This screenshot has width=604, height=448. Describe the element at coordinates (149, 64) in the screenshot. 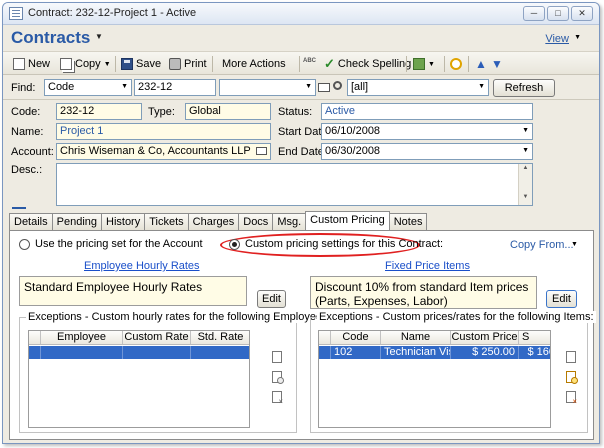

I see `save-label: Save` at that location.